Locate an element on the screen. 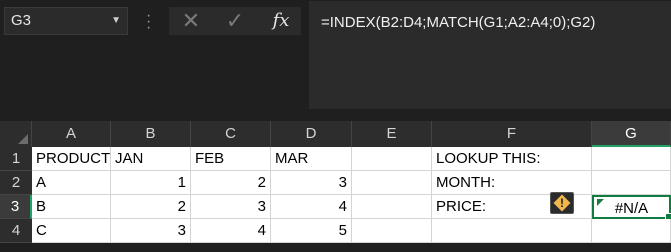 The height and width of the screenshot is (252, 671). cell-c4: 4 is located at coordinates (231, 231).